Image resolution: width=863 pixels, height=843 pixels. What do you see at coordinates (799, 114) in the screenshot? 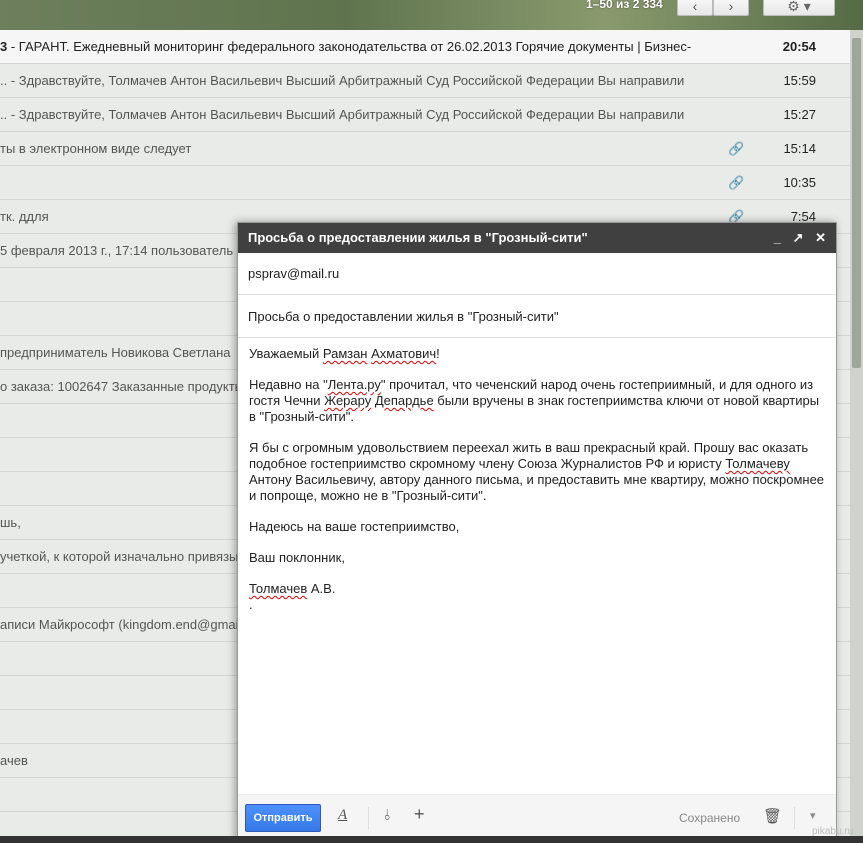
I see `email-time: 15:27` at bounding box center [799, 114].